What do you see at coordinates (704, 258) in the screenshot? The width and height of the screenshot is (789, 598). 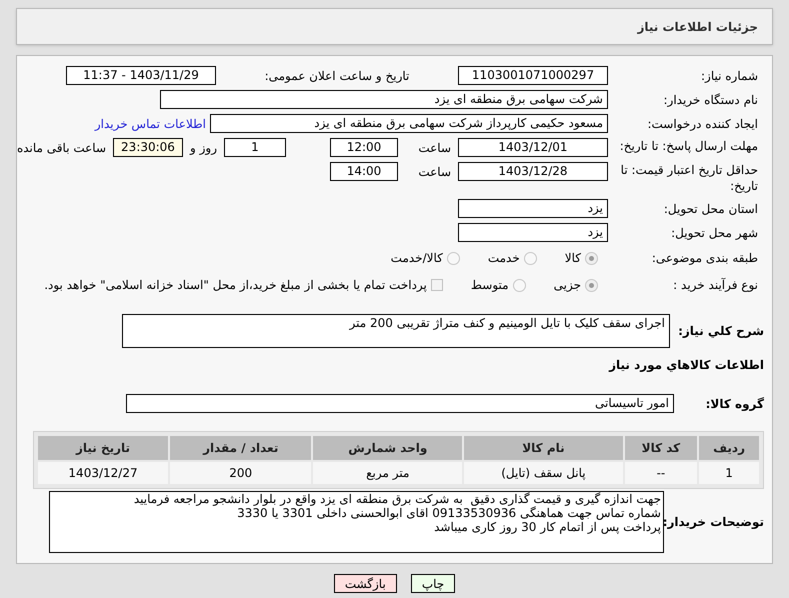 I see `field-label: طبقه بندی موضوعی:` at bounding box center [704, 258].